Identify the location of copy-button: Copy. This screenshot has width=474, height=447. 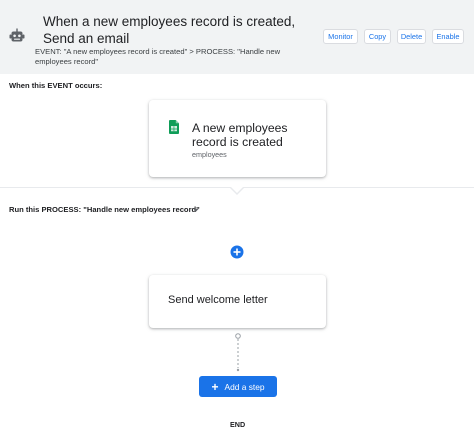
(377, 36).